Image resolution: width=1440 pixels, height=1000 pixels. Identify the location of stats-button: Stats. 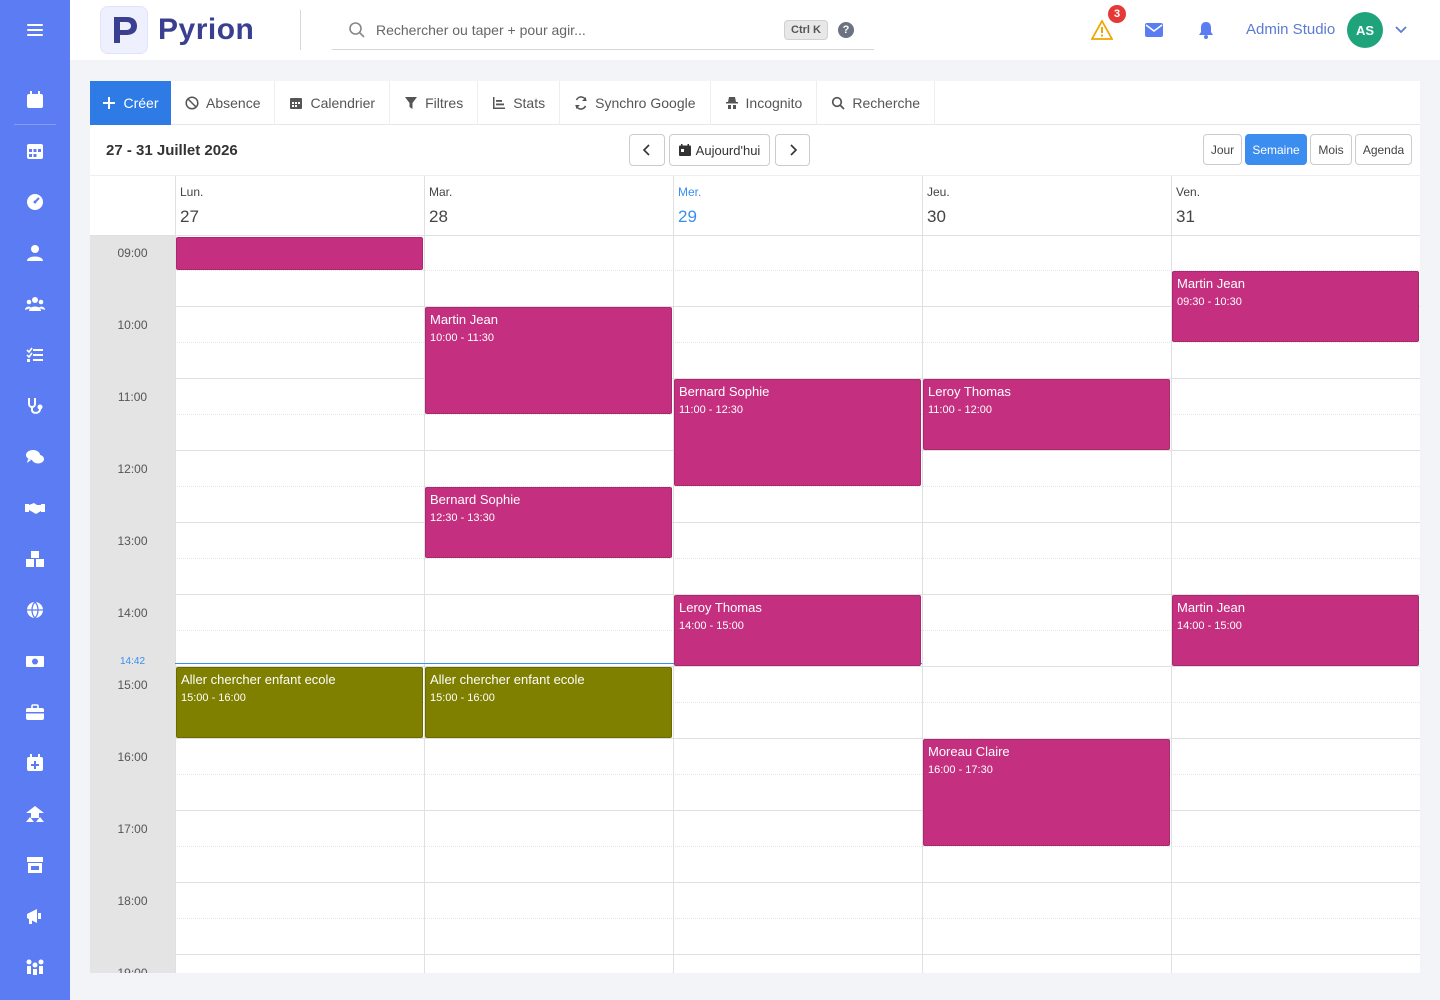
(519, 103).